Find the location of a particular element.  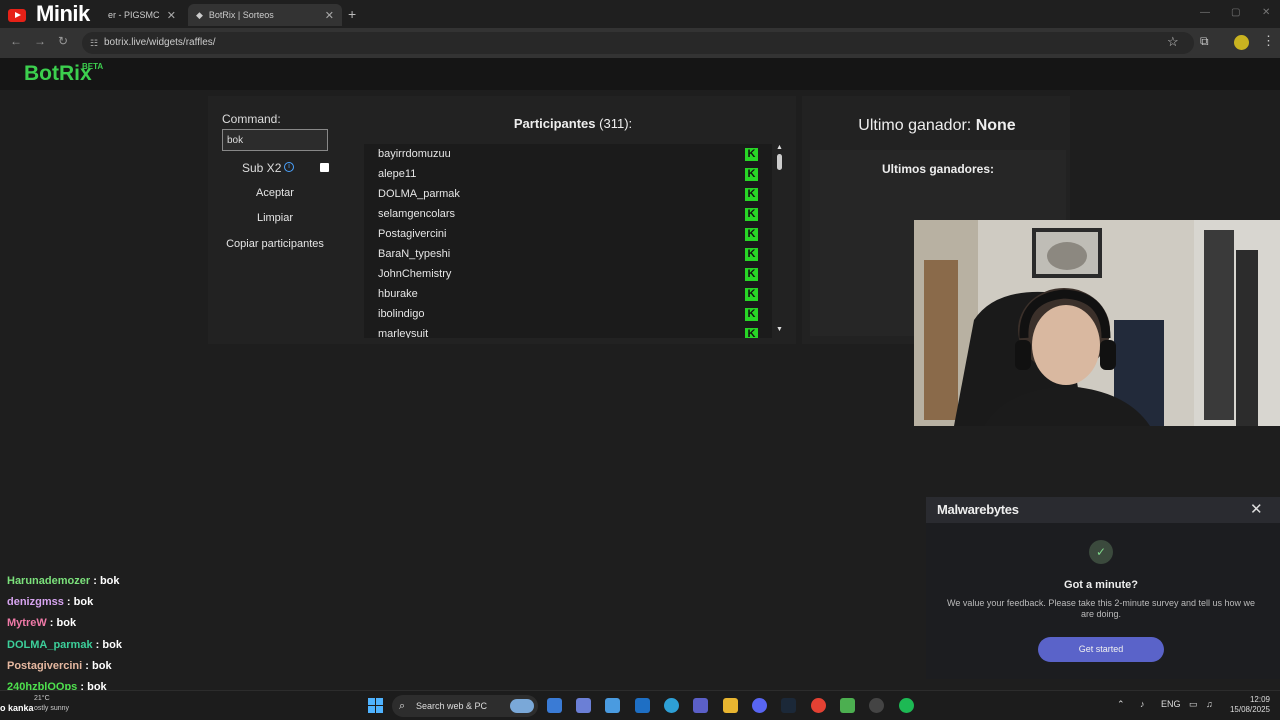

tray-chevron-icon: ⌃ is located at coordinates (1121, 704).